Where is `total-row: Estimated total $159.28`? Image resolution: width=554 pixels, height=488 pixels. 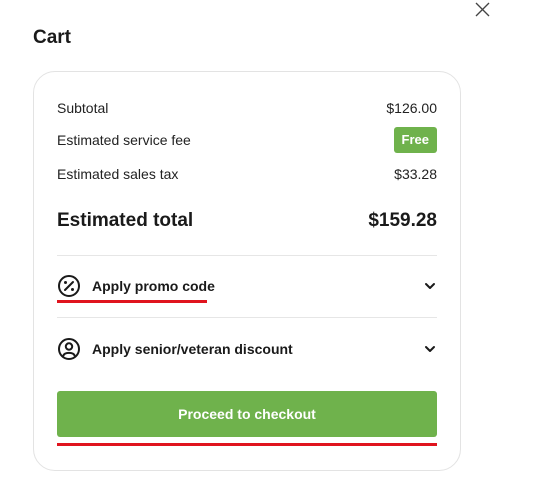 total-row: Estimated total $159.28 is located at coordinates (247, 221).